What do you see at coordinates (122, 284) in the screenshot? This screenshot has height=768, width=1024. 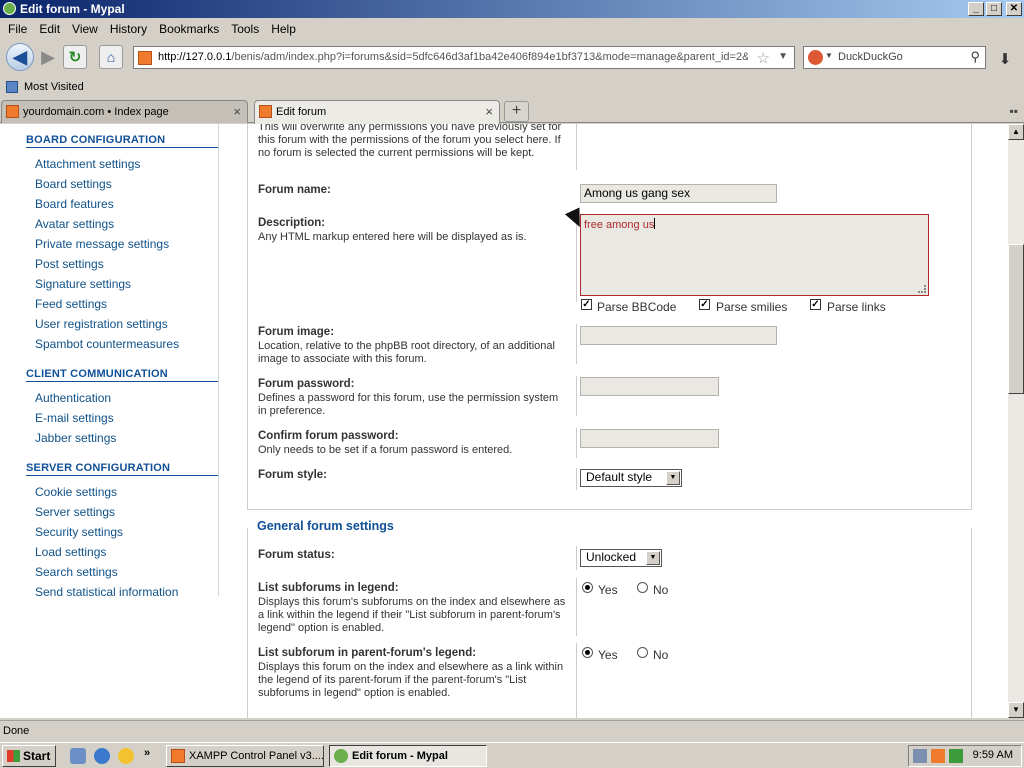 I see `sidebar-item-signature-settings: Signature settings` at bounding box center [122, 284].